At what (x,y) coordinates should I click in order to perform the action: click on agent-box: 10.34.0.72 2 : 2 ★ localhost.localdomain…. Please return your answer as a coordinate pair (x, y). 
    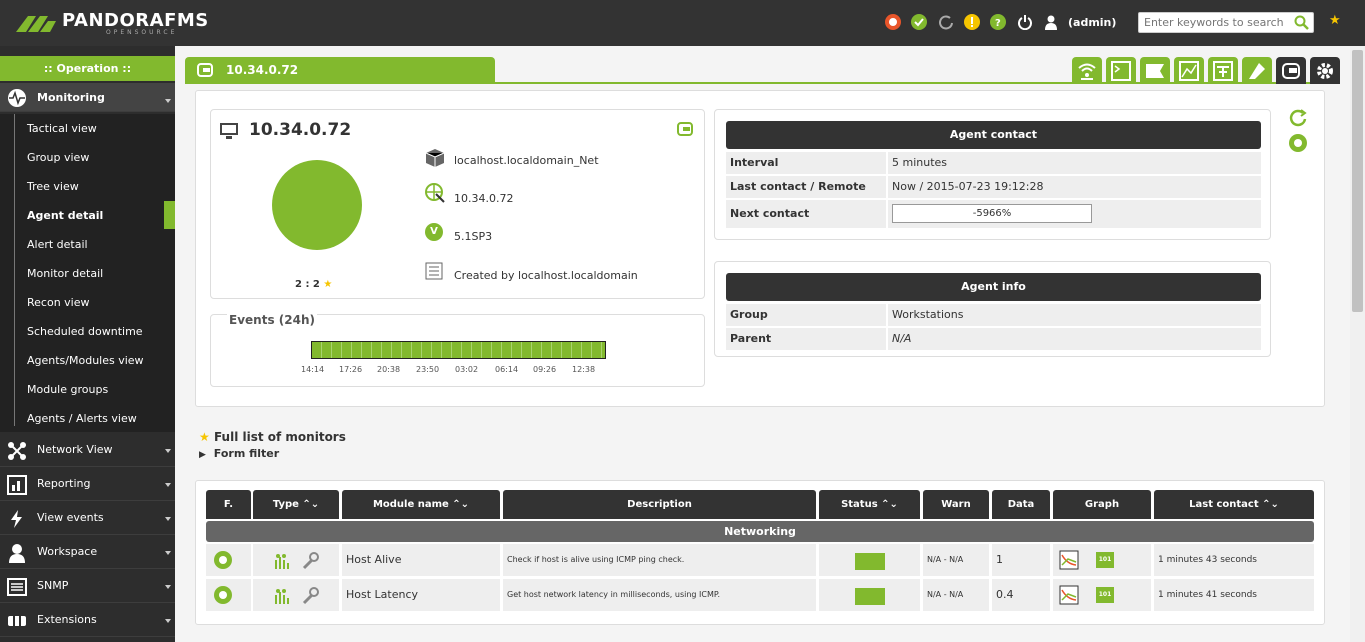
    Looking at the image, I should click on (457, 204).